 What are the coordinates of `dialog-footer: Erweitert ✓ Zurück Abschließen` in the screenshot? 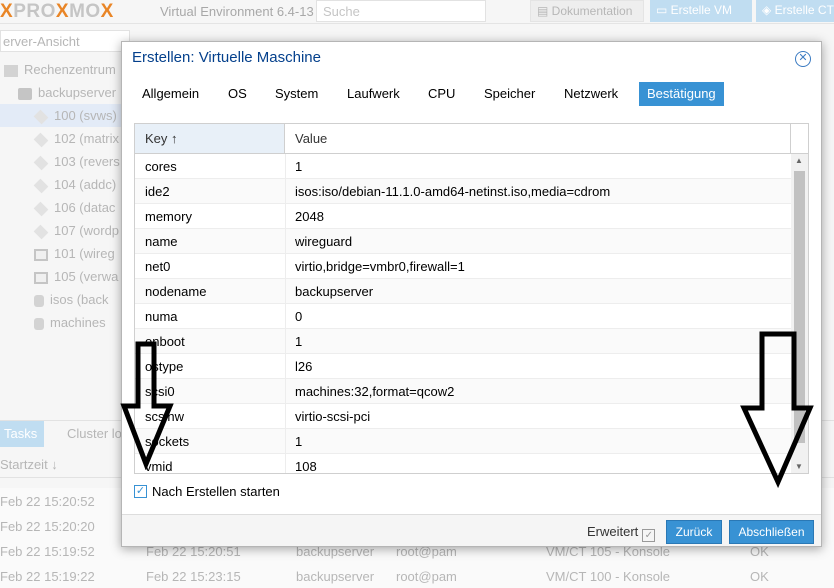 It's located at (471, 530).